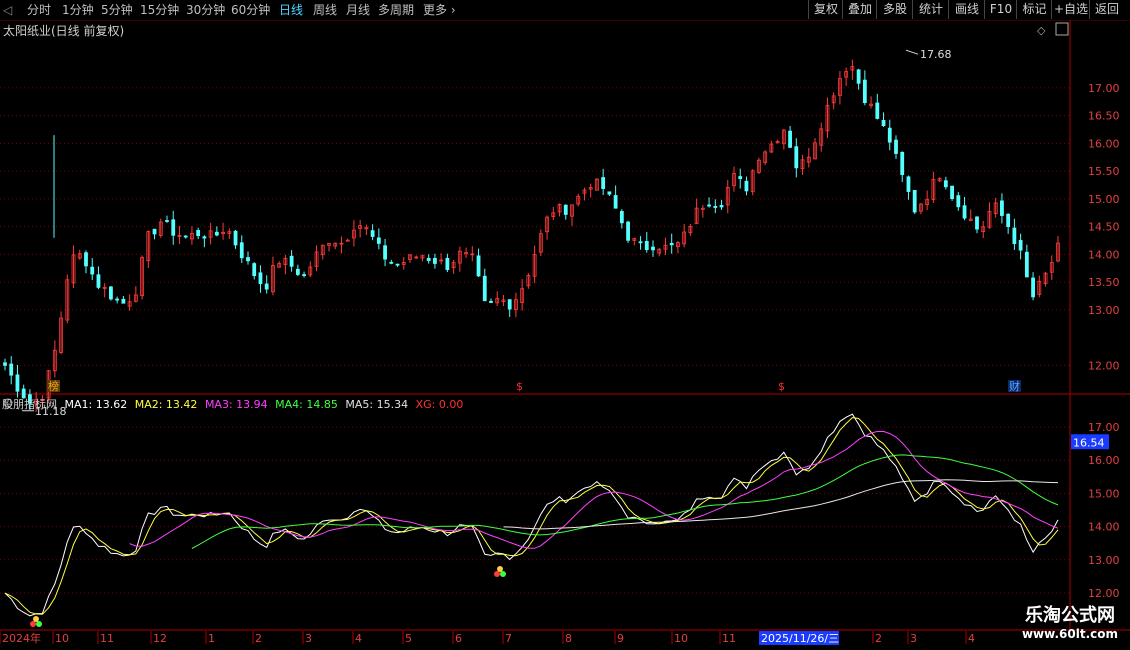 This screenshot has height=650, width=1130. I want to click on ma4-value: MA4: 14.85, so click(306, 404).